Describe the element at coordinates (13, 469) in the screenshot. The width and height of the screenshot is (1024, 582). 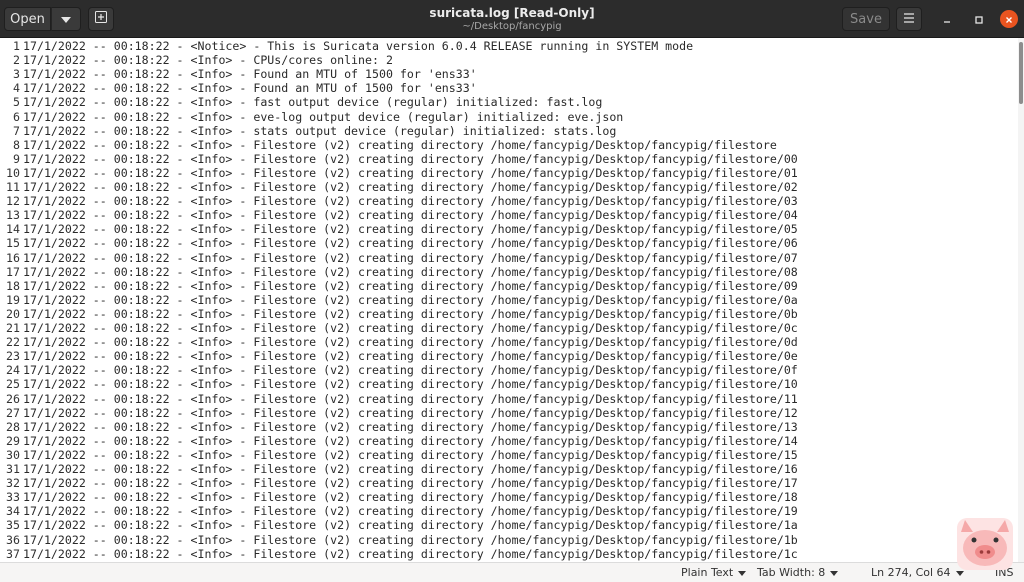
I see `line-number: 31` at that location.